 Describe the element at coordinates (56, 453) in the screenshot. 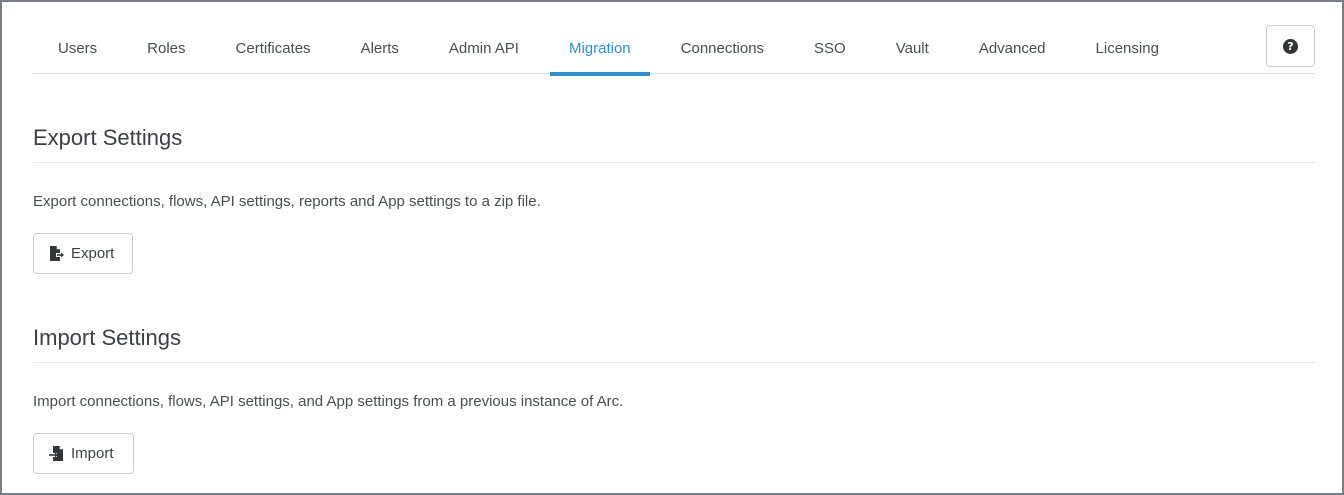

I see `file-import-icon` at that location.